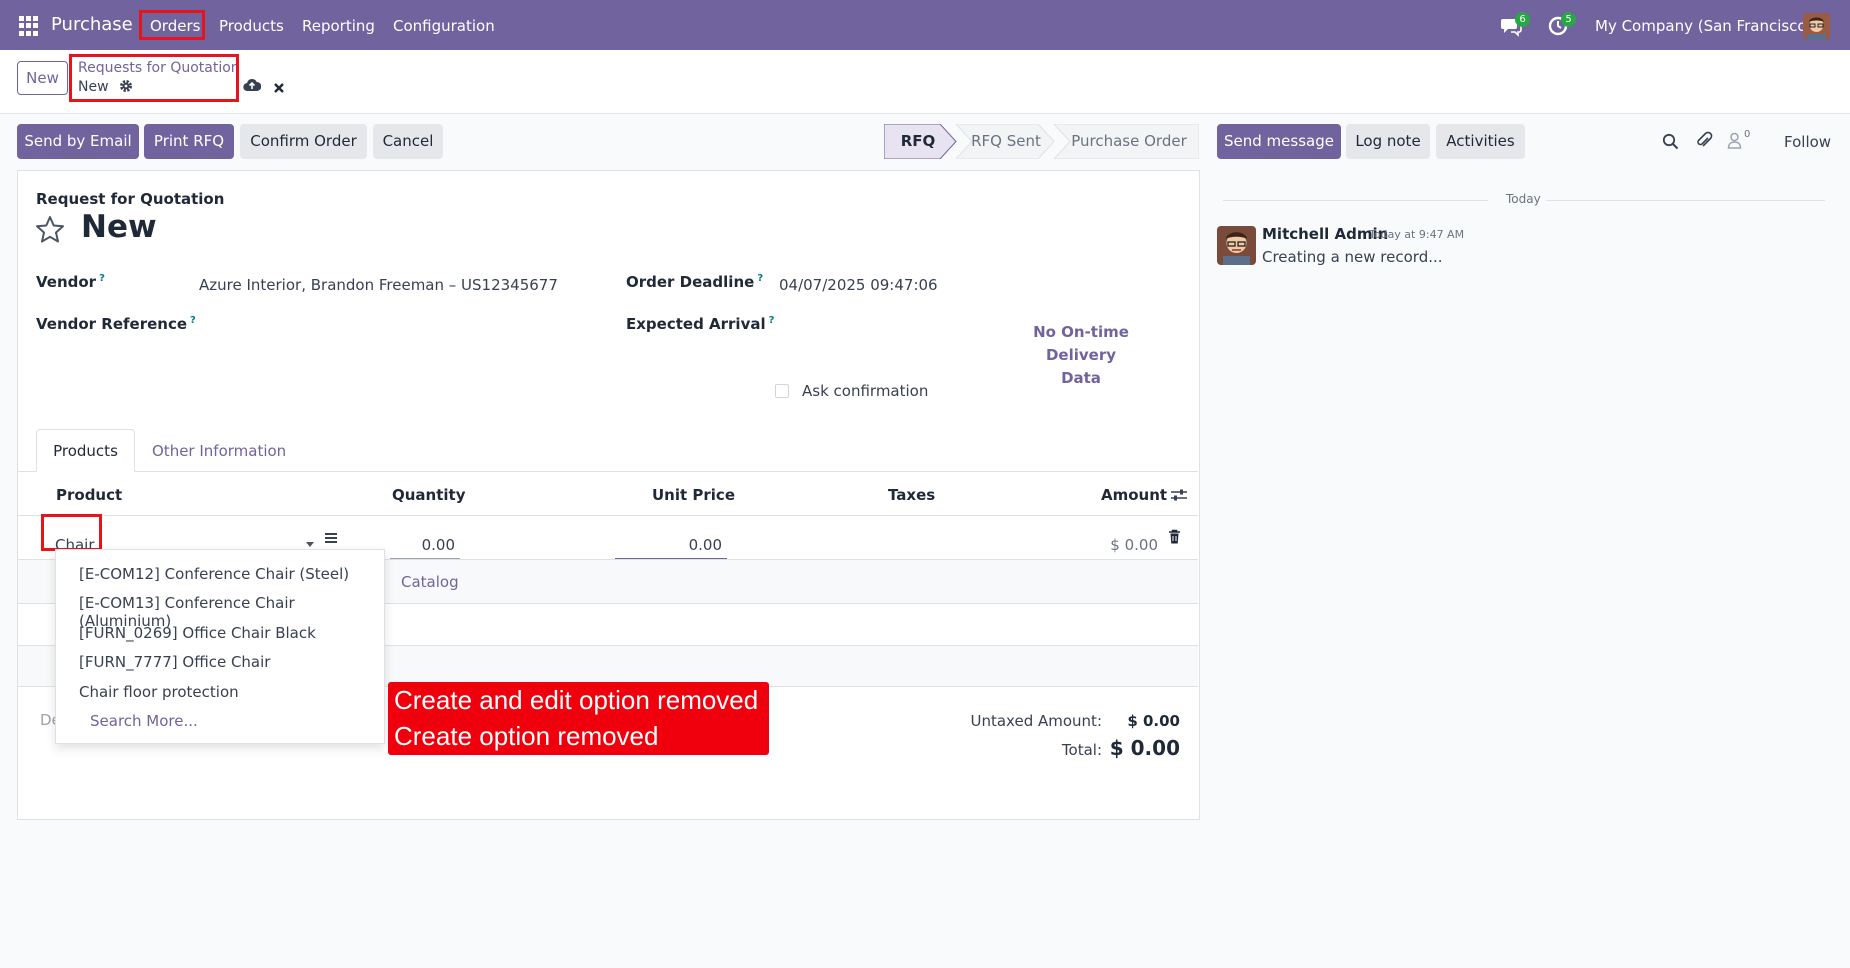  I want to click on send-message-button: Send message, so click(1279, 141).